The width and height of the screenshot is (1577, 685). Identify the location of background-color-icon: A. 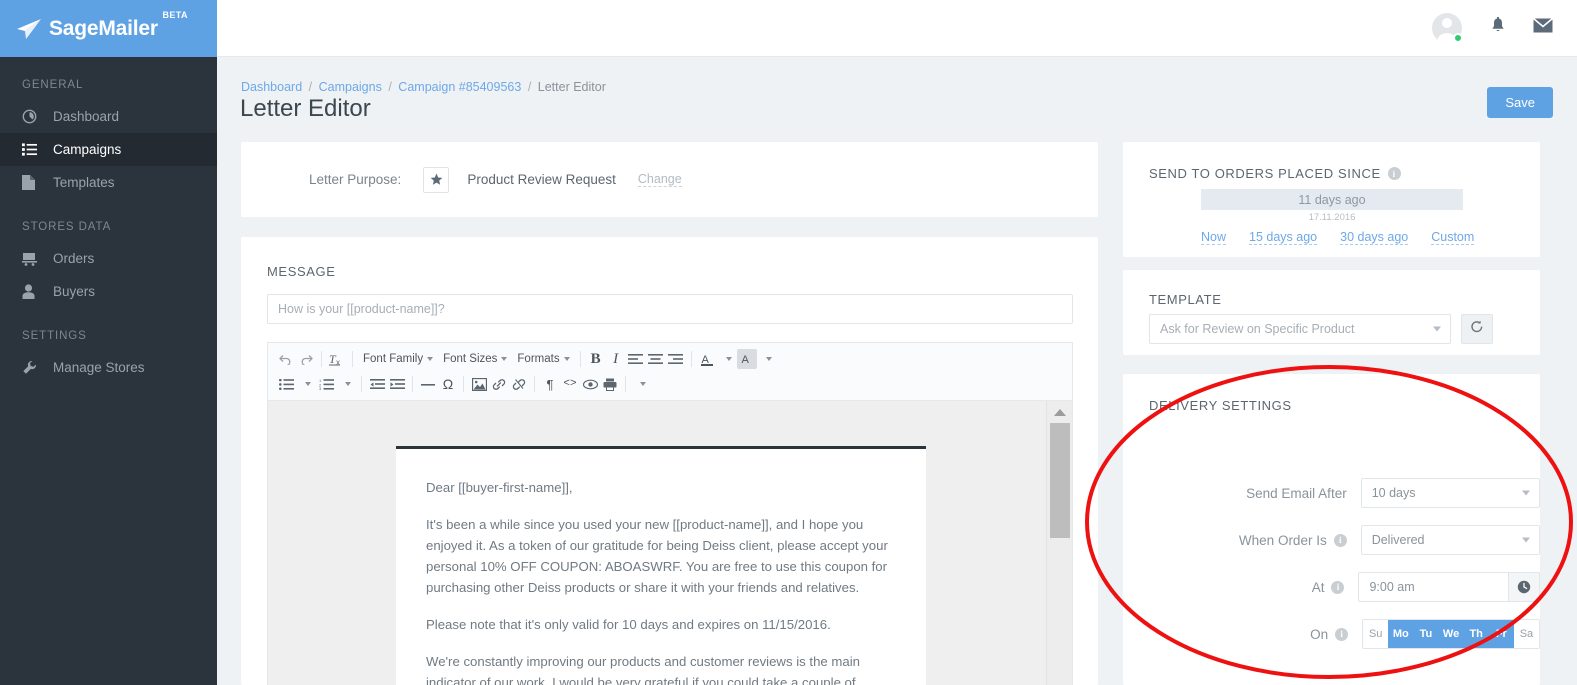
(746, 359).